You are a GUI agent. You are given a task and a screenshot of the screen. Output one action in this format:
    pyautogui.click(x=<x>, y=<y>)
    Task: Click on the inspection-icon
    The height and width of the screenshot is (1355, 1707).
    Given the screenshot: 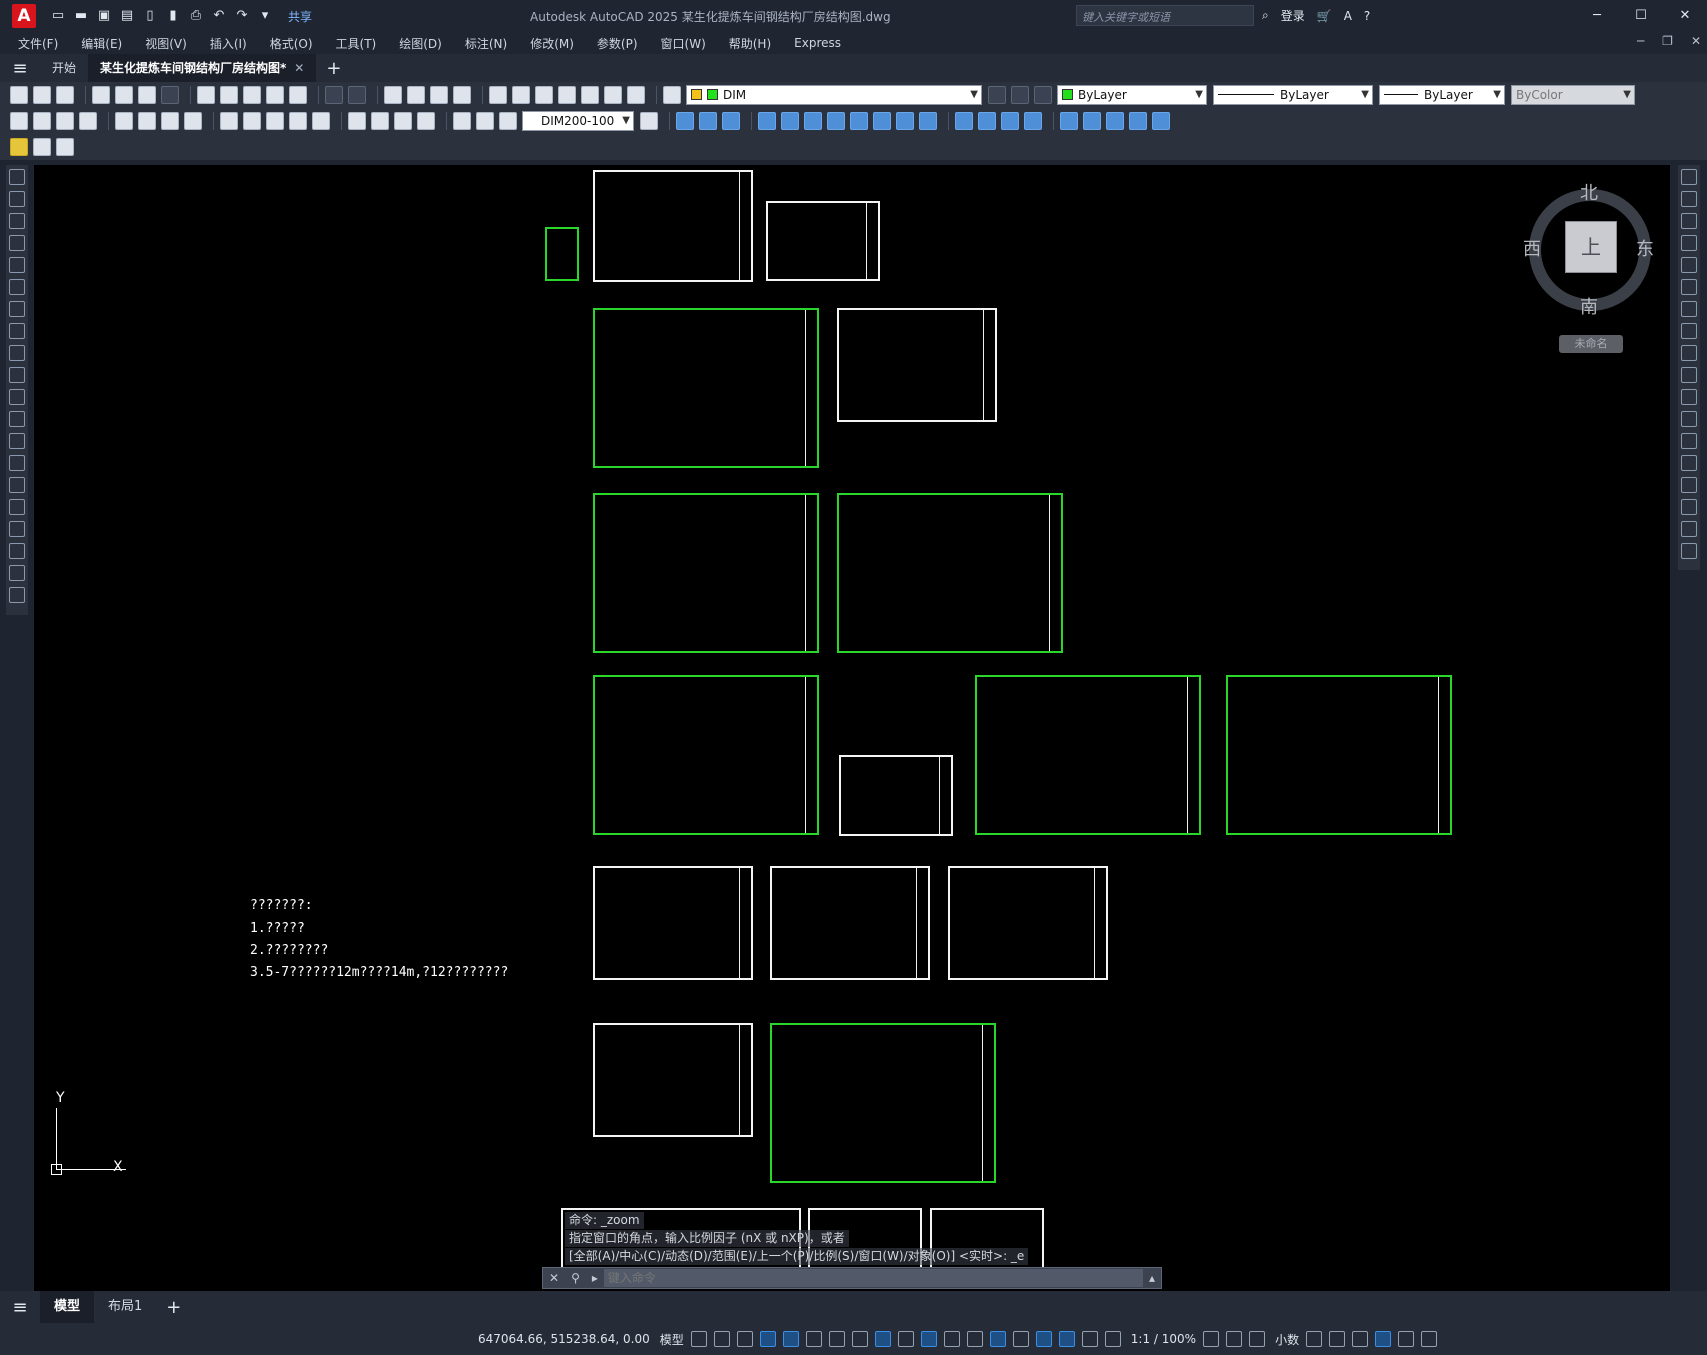 What is the action you would take?
    pyautogui.click(x=403, y=121)
    